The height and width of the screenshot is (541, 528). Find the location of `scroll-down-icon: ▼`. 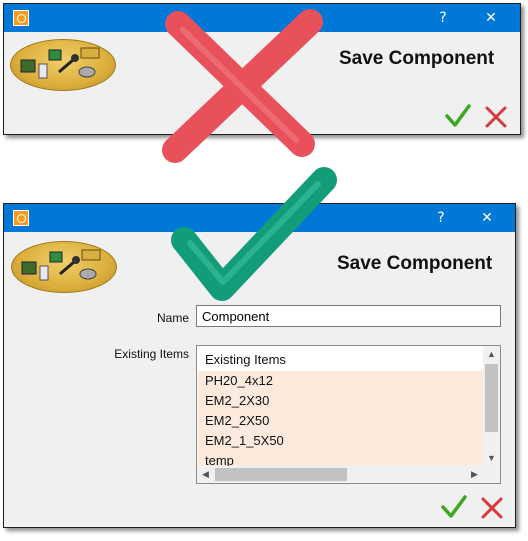

scroll-down-icon: ▼ is located at coordinates (491, 458).